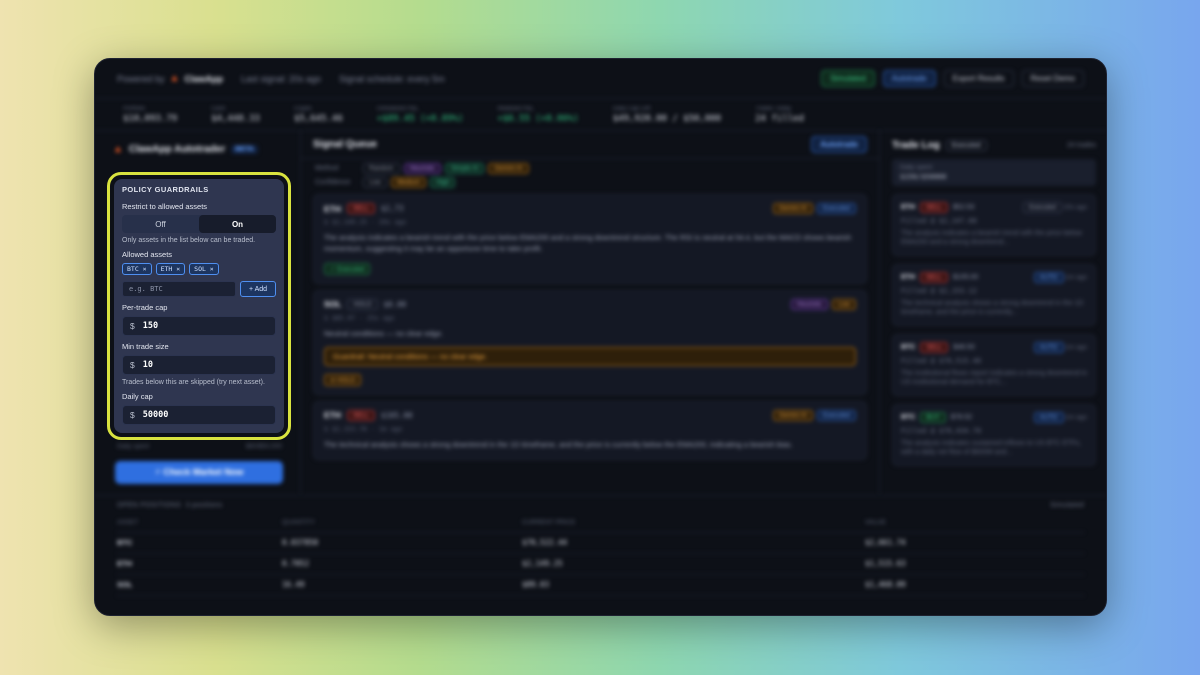 The width and height of the screenshot is (1200, 675). What do you see at coordinates (199, 585) in the screenshot?
I see `cell-asset: SOL` at bounding box center [199, 585].